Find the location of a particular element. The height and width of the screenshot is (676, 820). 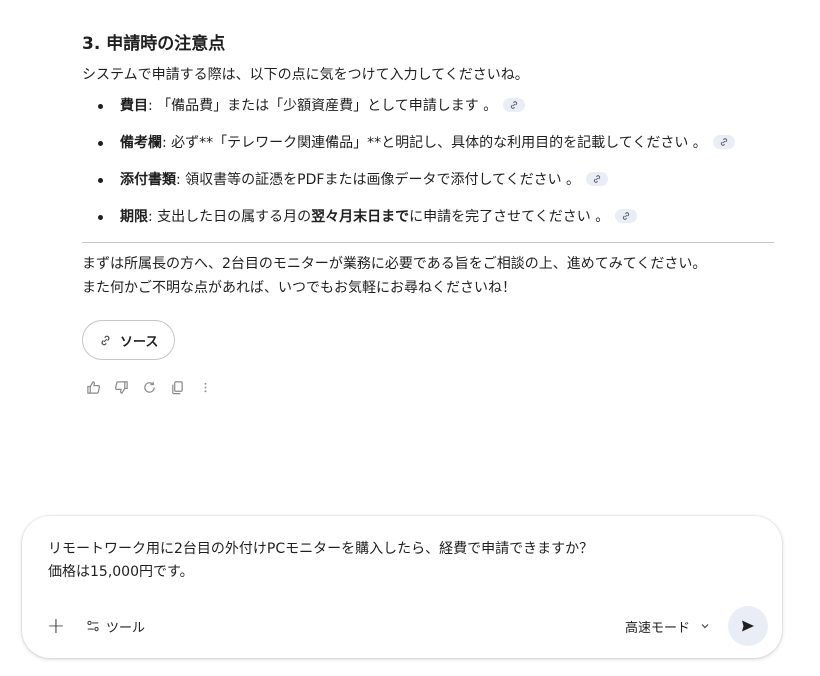

send-icon is located at coordinates (748, 626).